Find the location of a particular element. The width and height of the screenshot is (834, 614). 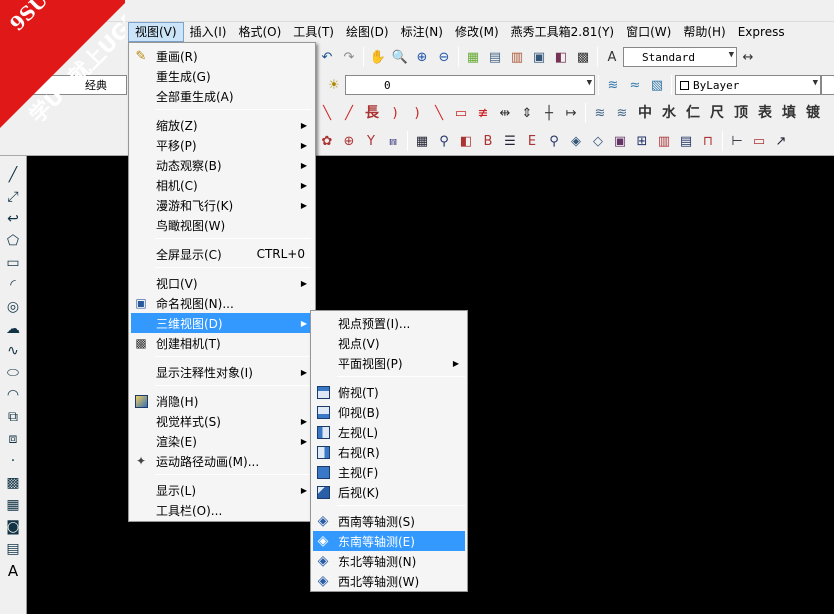

rectangle-tool-icon: ▭ is located at coordinates (461, 113).